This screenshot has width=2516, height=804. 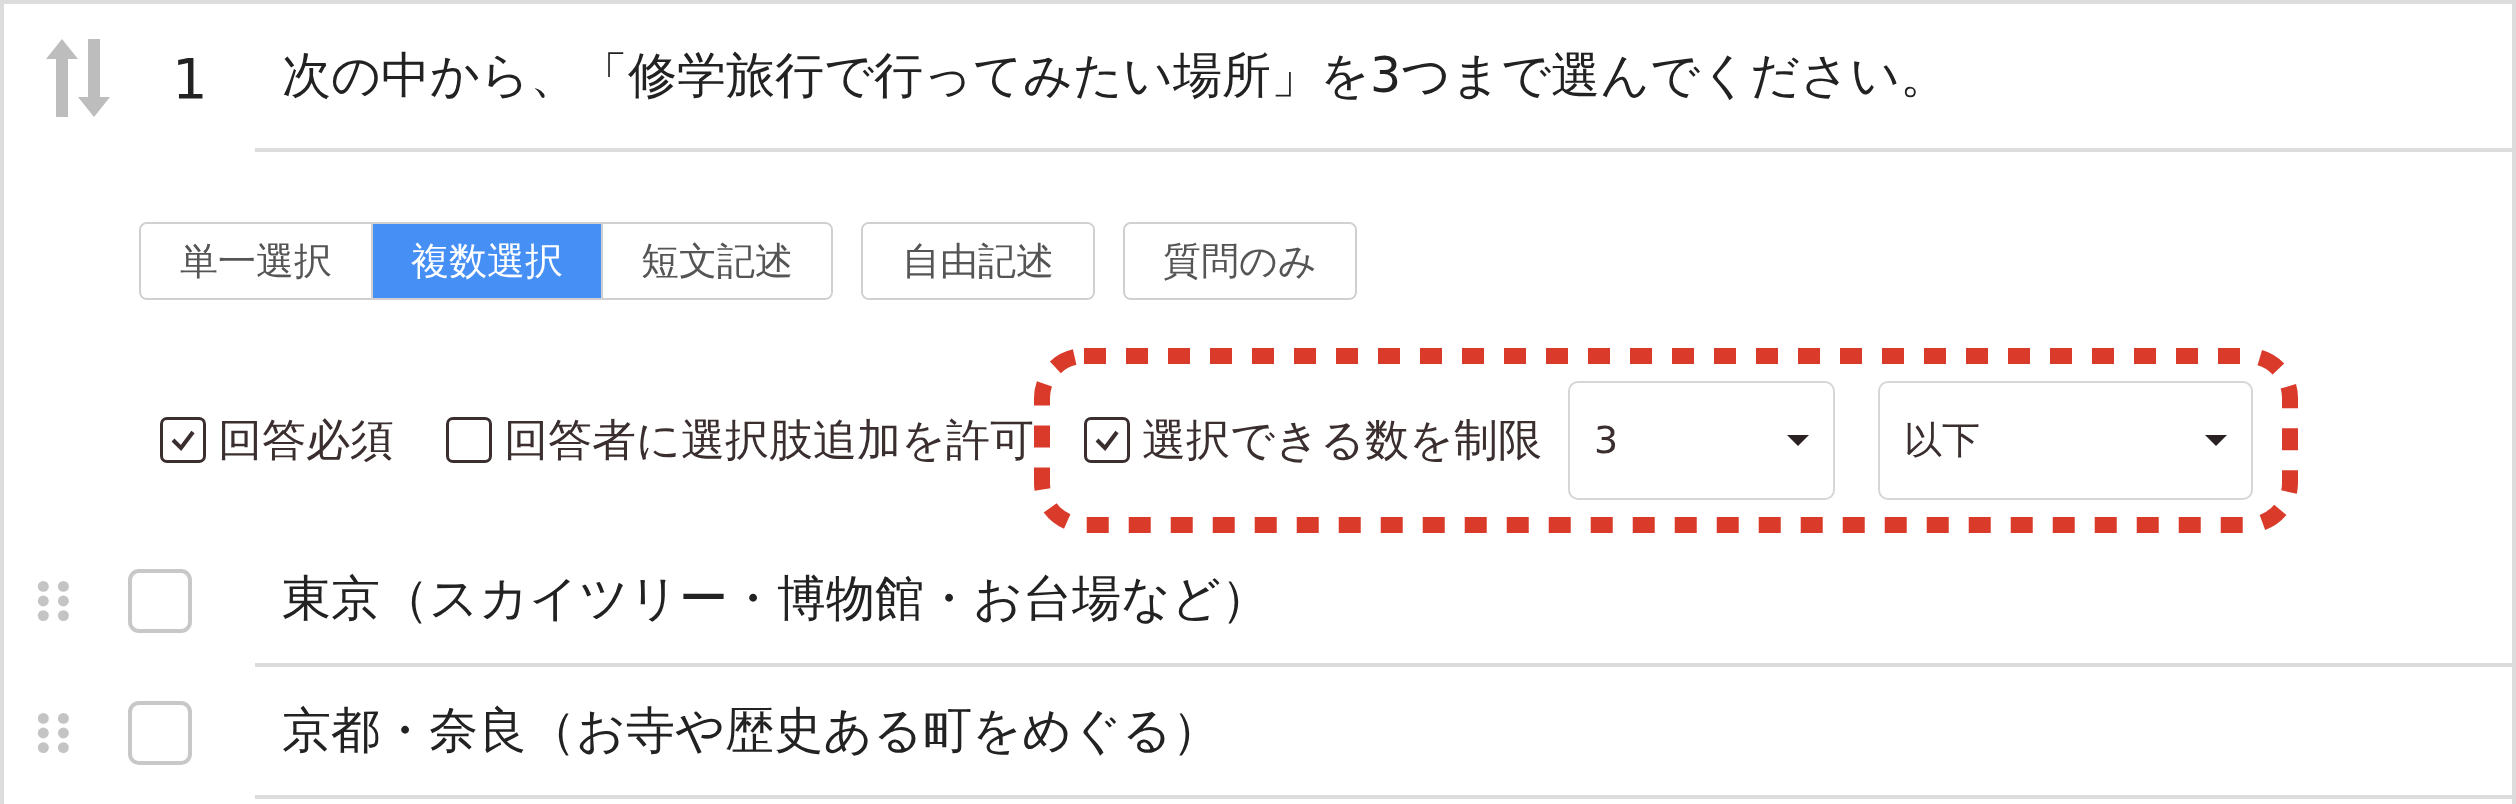 What do you see at coordinates (1240, 261) in the screenshot?
I see `answer-type-tab: 質問のみ` at bounding box center [1240, 261].